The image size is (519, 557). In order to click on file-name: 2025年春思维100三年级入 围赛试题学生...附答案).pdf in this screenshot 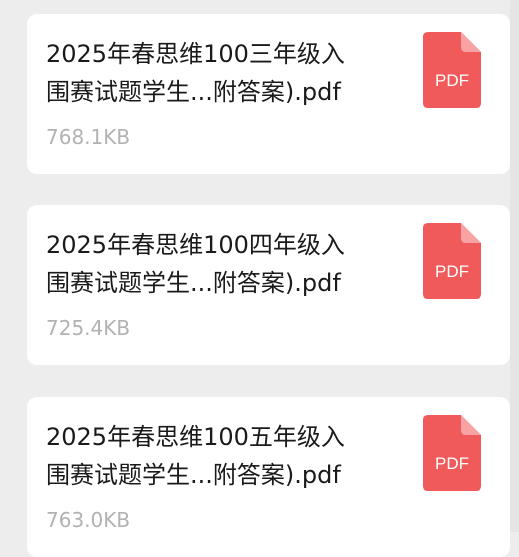, I will do `click(221, 73)`.